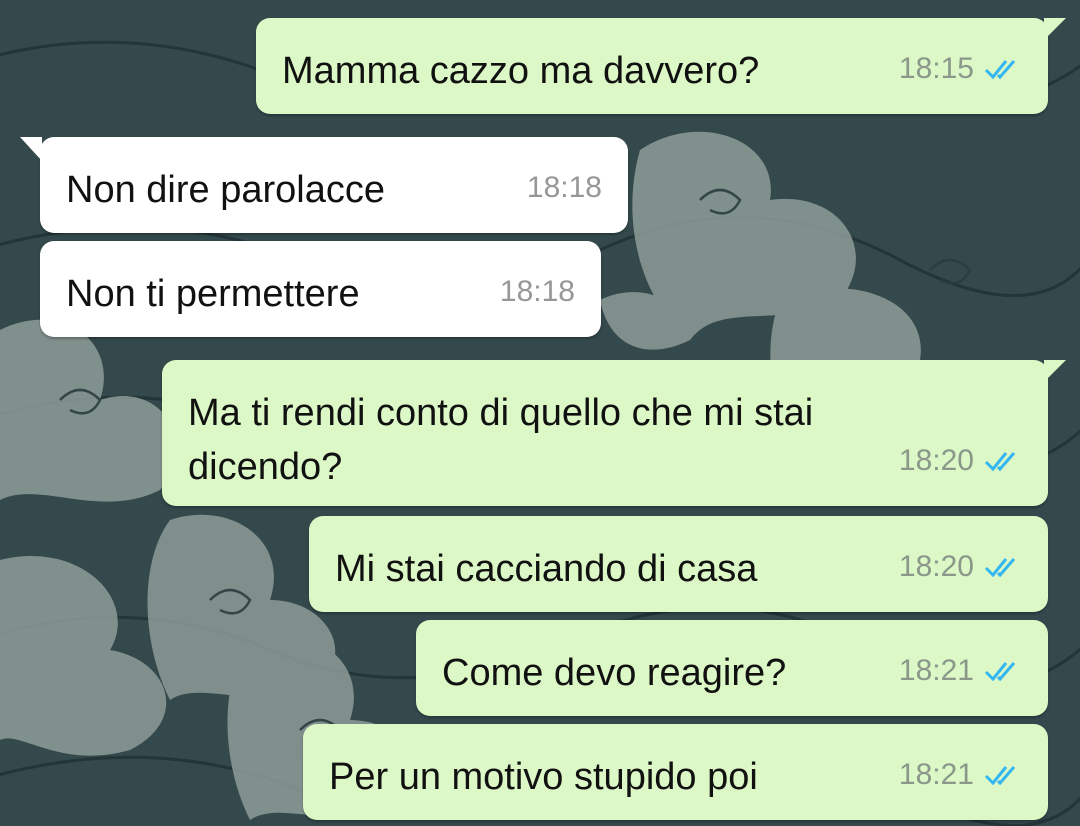  I want to click on message-text: Non dire parolacce, so click(225, 190).